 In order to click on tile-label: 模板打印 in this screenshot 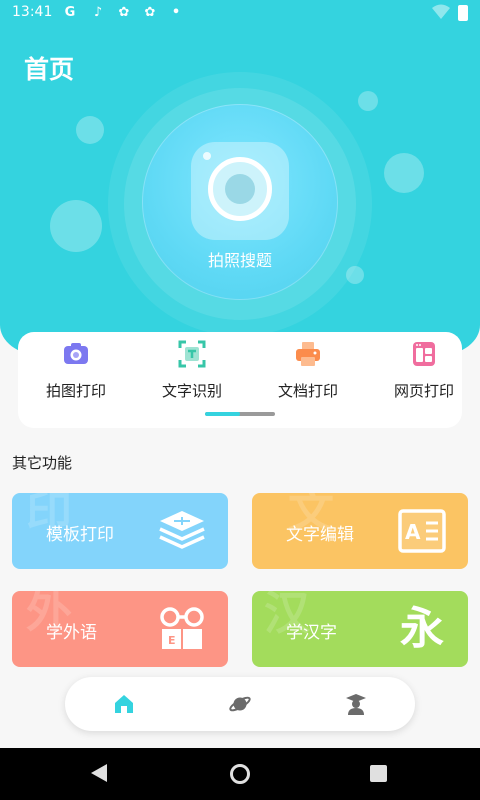, I will do `click(80, 535)`.